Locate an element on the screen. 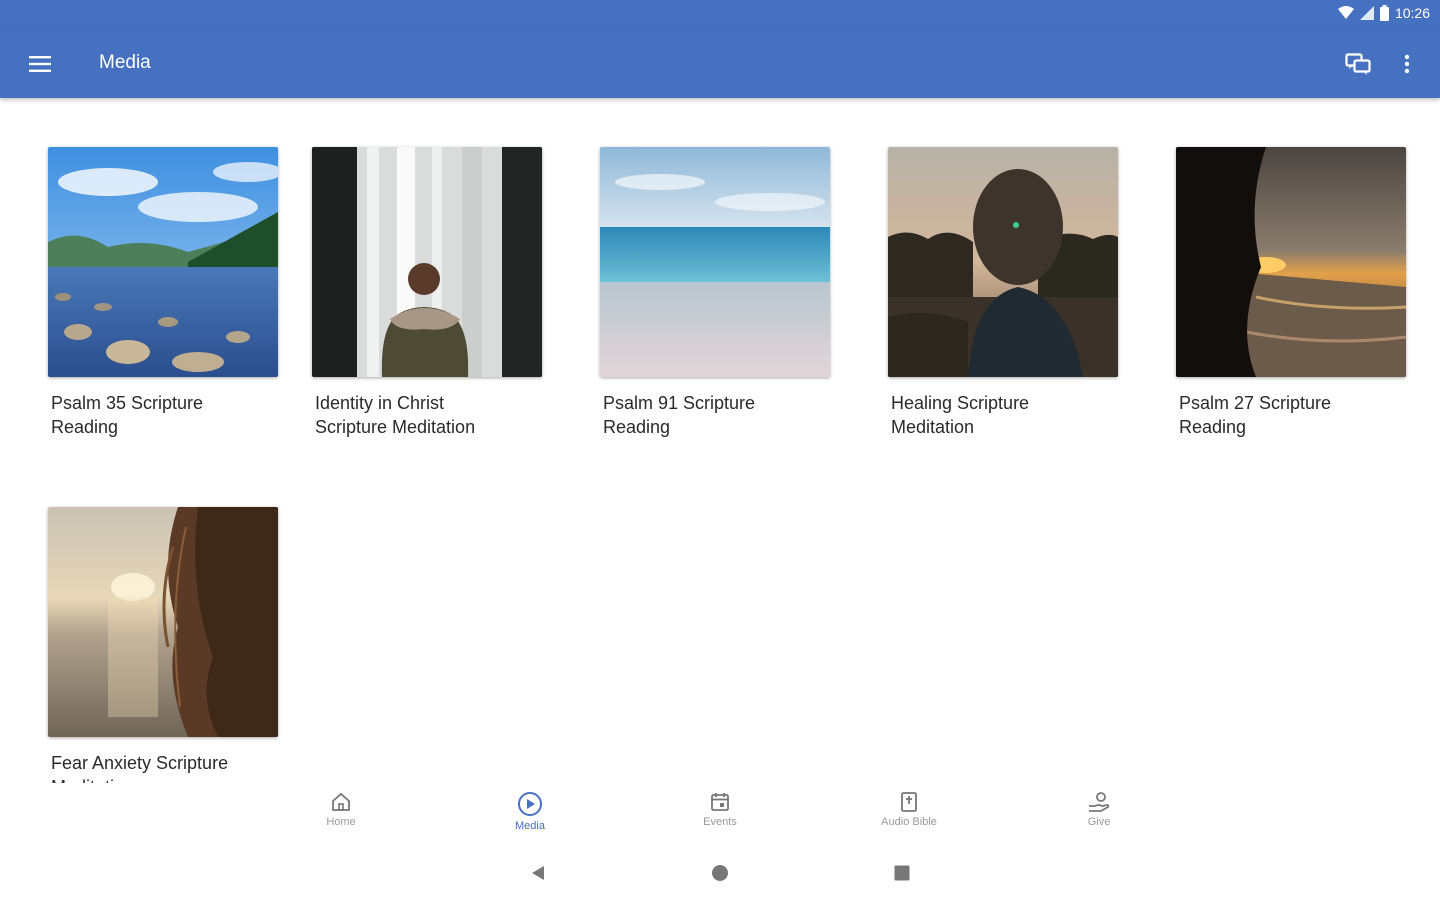 The width and height of the screenshot is (1440, 900). media-card-title: Psalm 91 Scripture Reading is located at coordinates (679, 415).